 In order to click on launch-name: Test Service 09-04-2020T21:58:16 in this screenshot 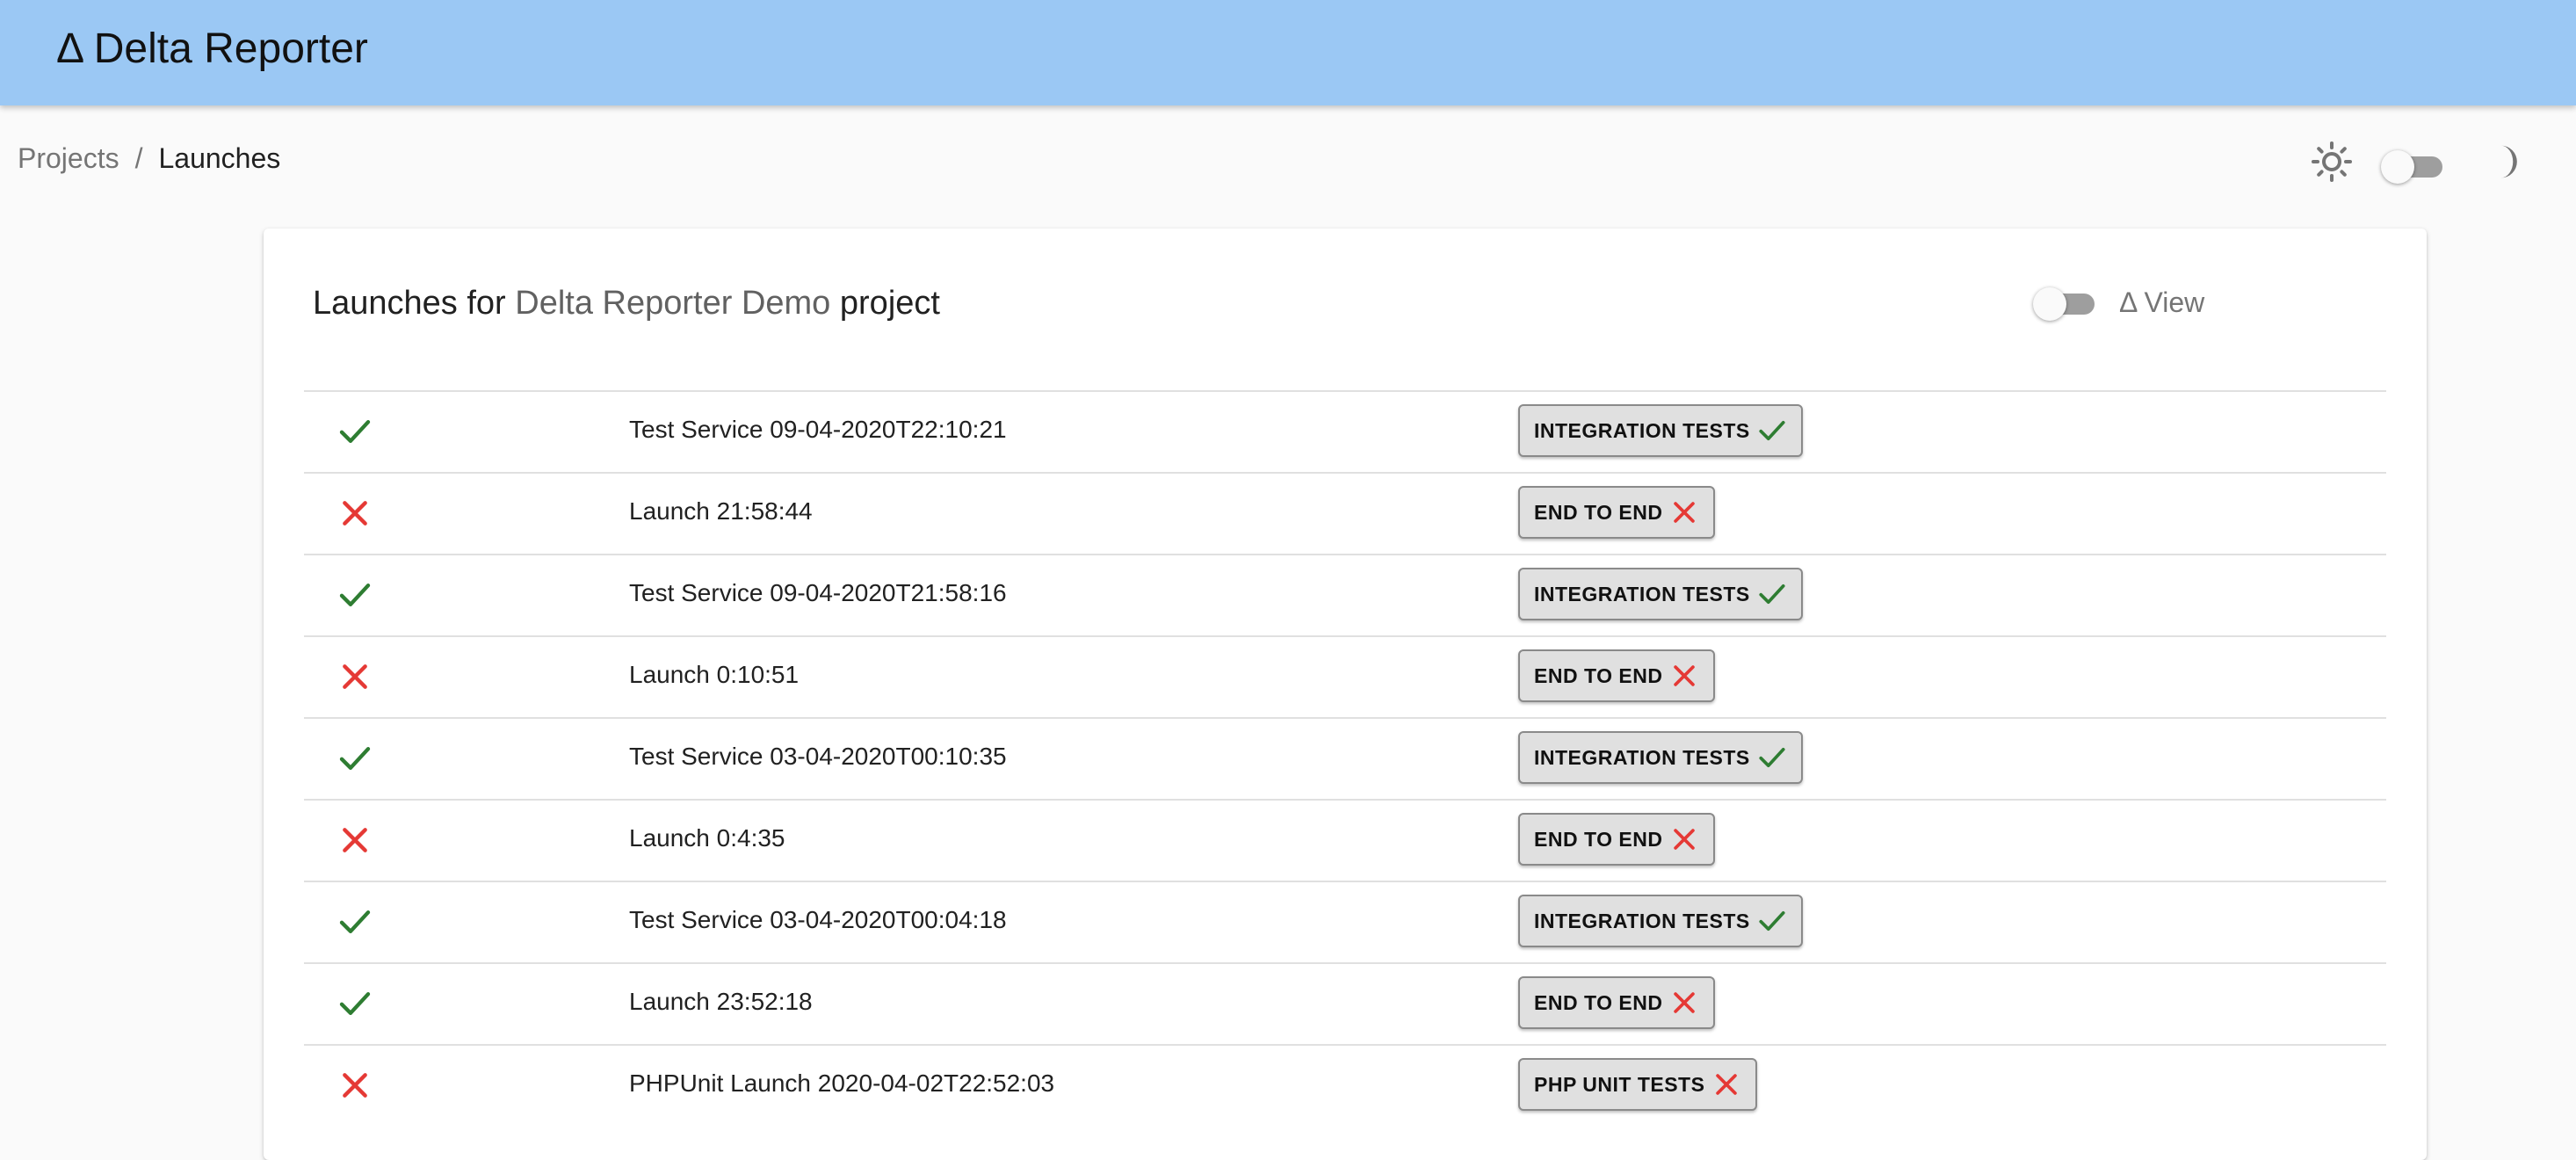, I will do `click(818, 593)`.